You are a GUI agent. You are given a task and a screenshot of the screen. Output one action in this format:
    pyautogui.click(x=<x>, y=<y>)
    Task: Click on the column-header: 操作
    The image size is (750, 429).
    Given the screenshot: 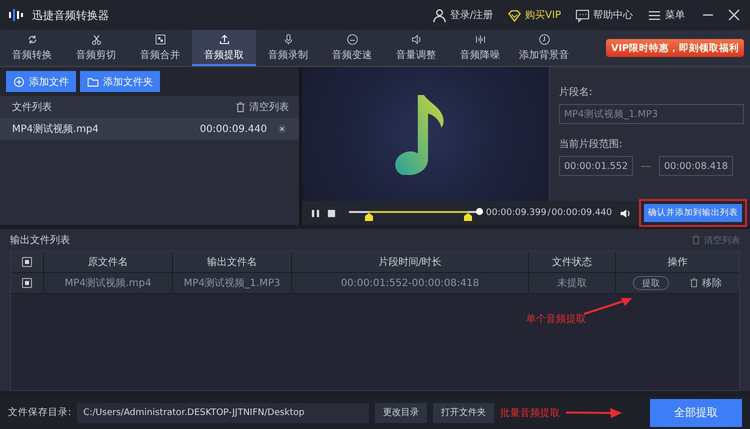 What is the action you would take?
    pyautogui.click(x=677, y=263)
    